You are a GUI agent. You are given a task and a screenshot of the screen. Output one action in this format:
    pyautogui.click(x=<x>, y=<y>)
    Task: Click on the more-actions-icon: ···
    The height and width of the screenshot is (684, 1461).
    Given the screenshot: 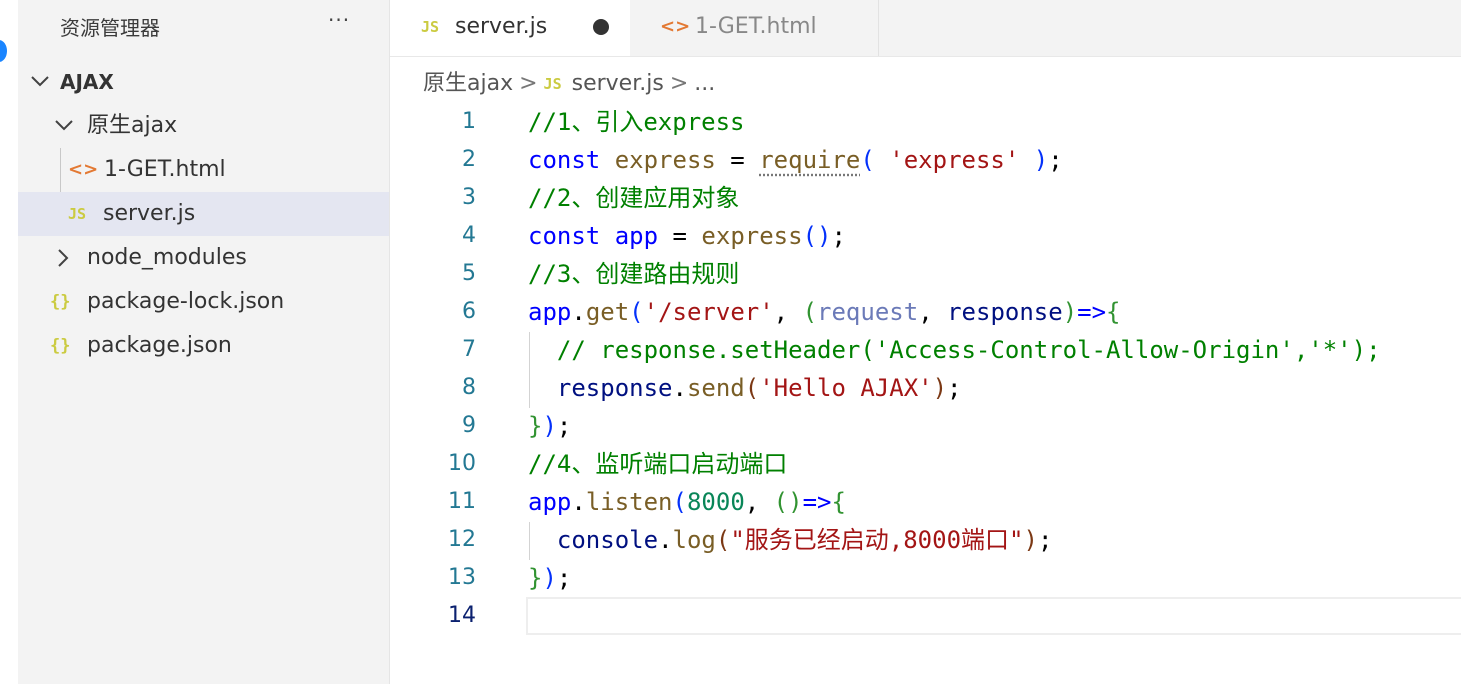 What is the action you would take?
    pyautogui.click(x=339, y=20)
    